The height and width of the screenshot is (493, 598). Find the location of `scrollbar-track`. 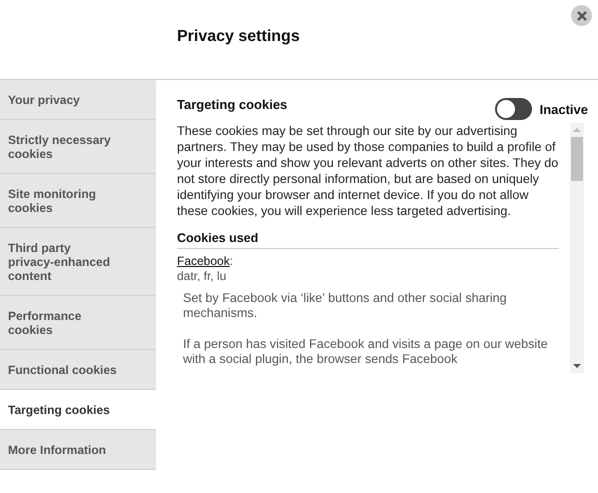

scrollbar-track is located at coordinates (577, 248).